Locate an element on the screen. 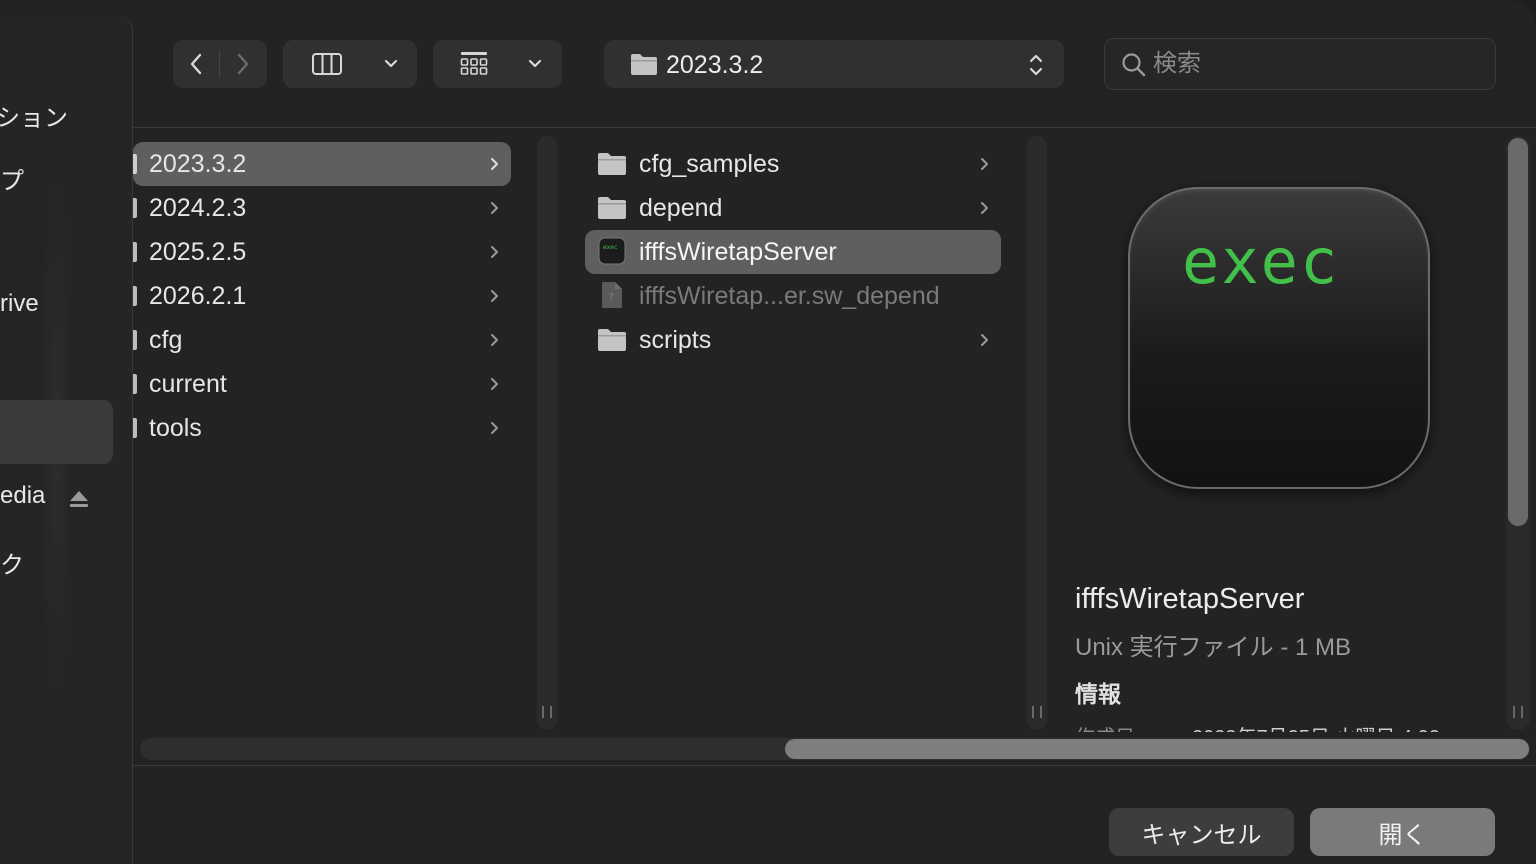 Image resolution: width=1536 pixels, height=864 pixels. svg-text: exec is located at coordinates (610, 247).